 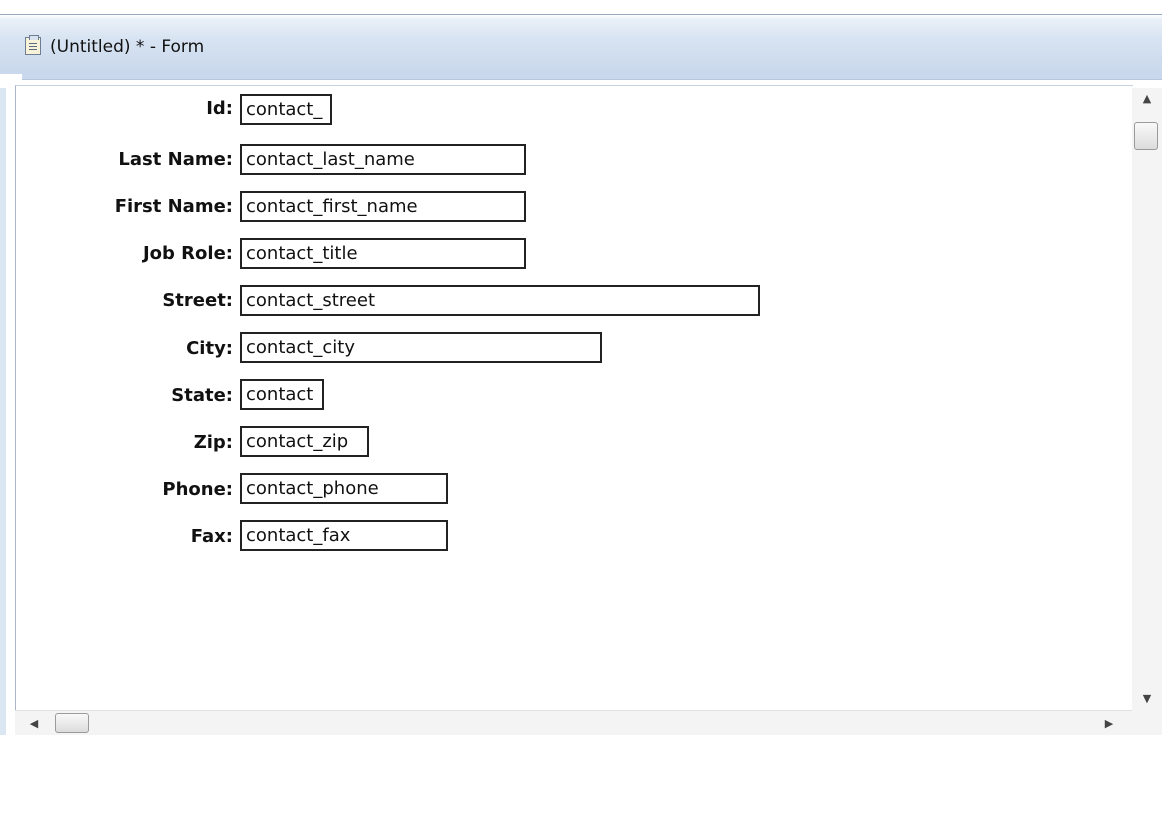 I want to click on field-label-state: State:, so click(x=202, y=395).